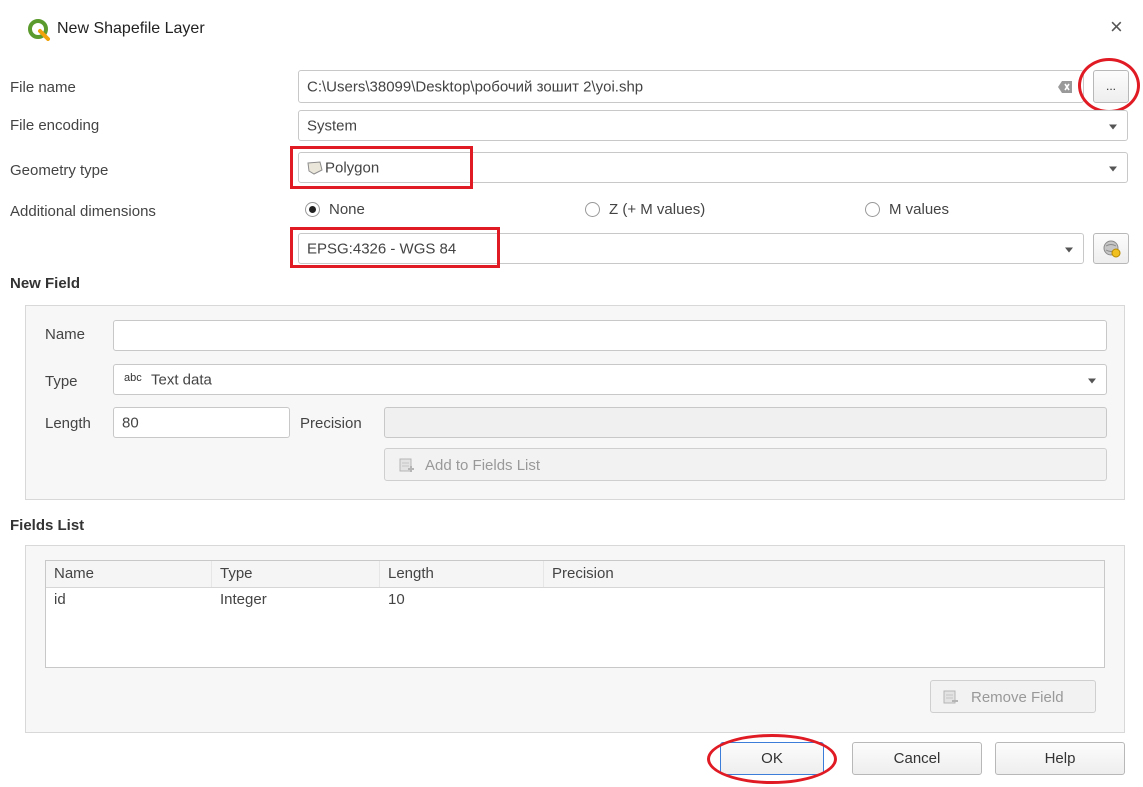 The height and width of the screenshot is (787, 1143). Describe the element at coordinates (296, 574) in the screenshot. I see `column-header-type: Type` at that location.